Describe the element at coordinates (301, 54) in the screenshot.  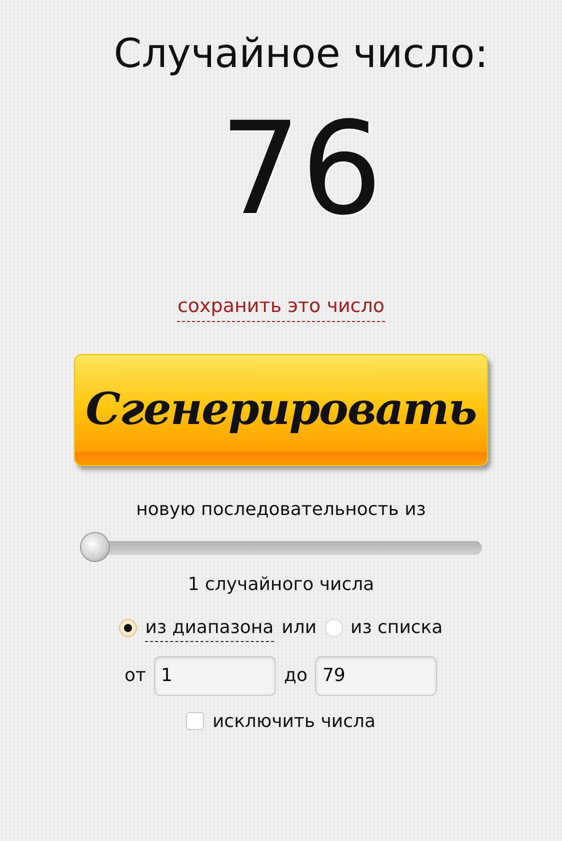
I see `page-title: Случайное число:` at that location.